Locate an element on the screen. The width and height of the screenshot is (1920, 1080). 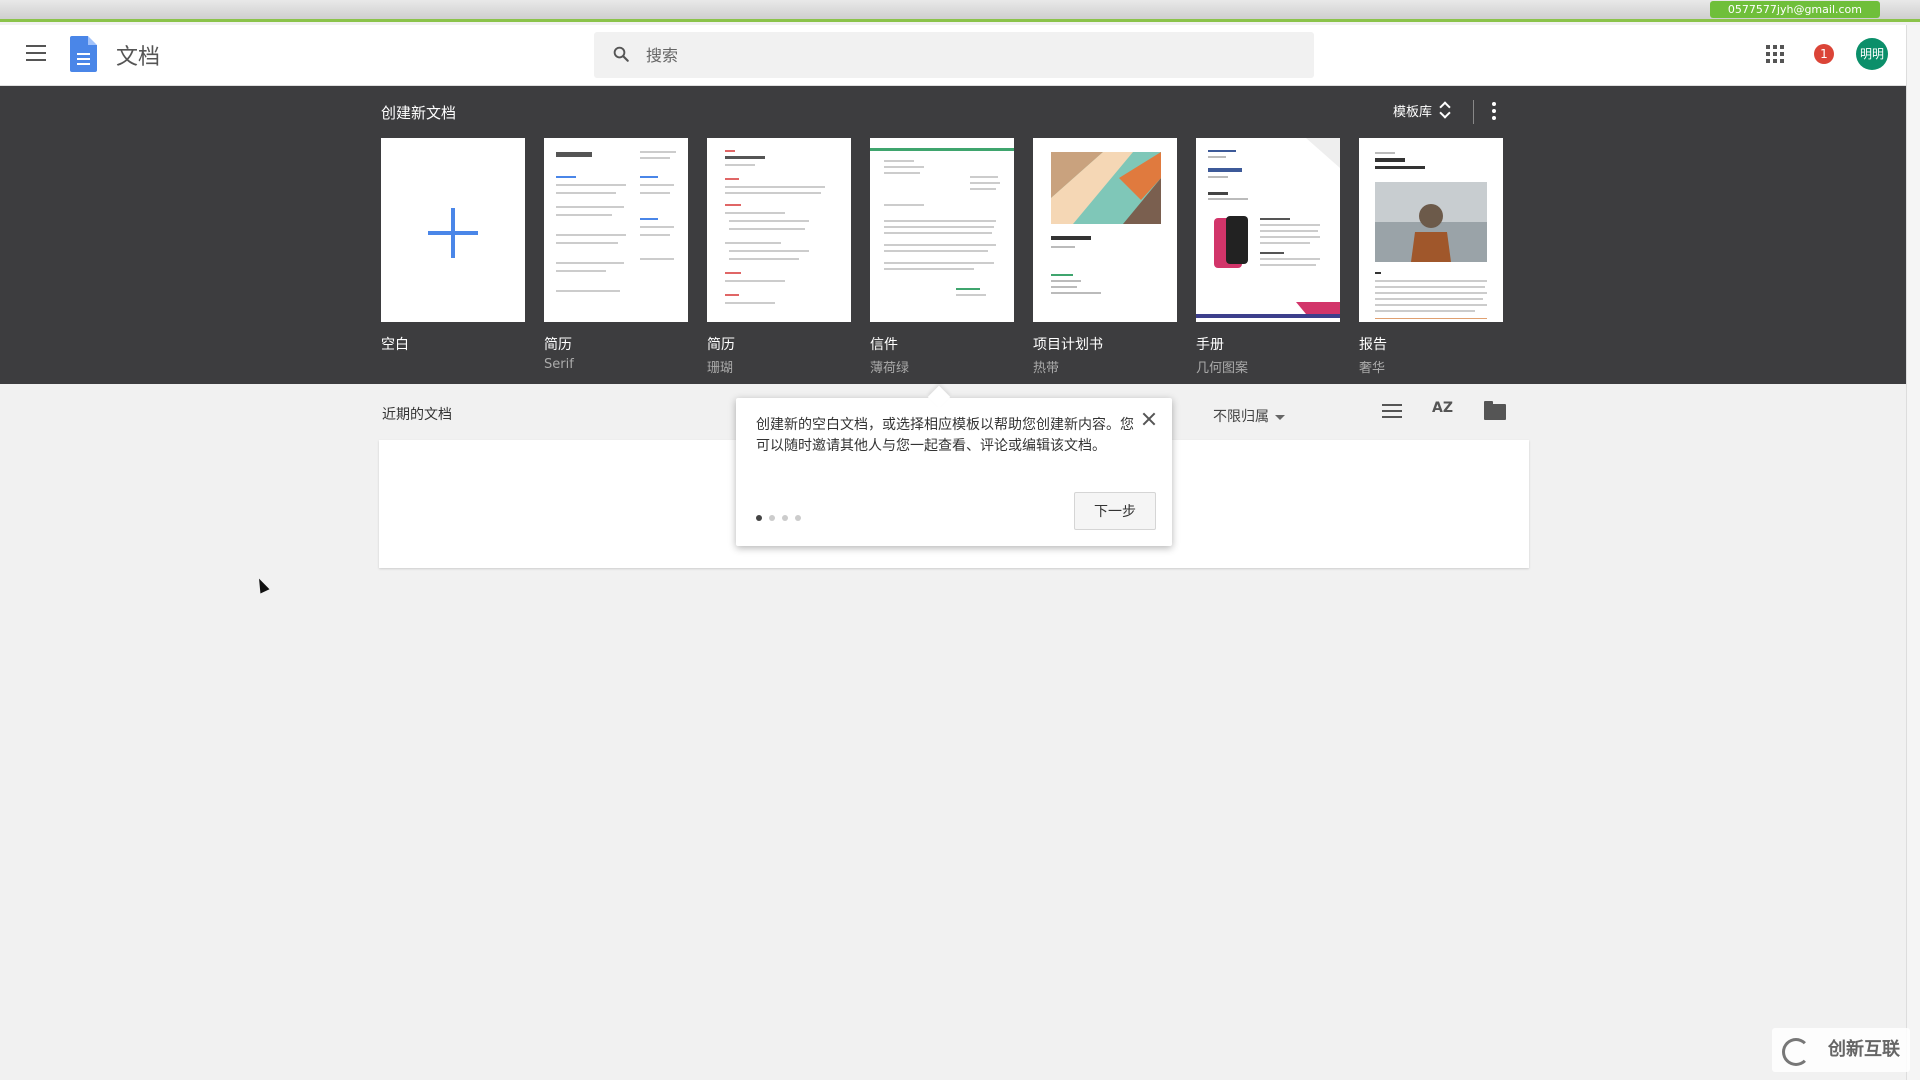
notification-badge: 1 is located at coordinates (1824, 54).